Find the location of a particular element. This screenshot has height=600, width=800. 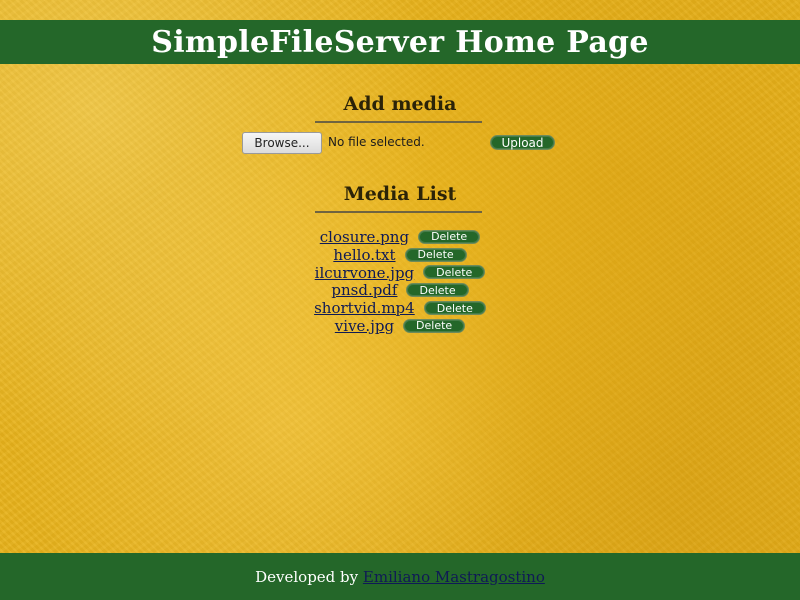

list-item: ilcurvone.jpg Delete is located at coordinates (400, 273).